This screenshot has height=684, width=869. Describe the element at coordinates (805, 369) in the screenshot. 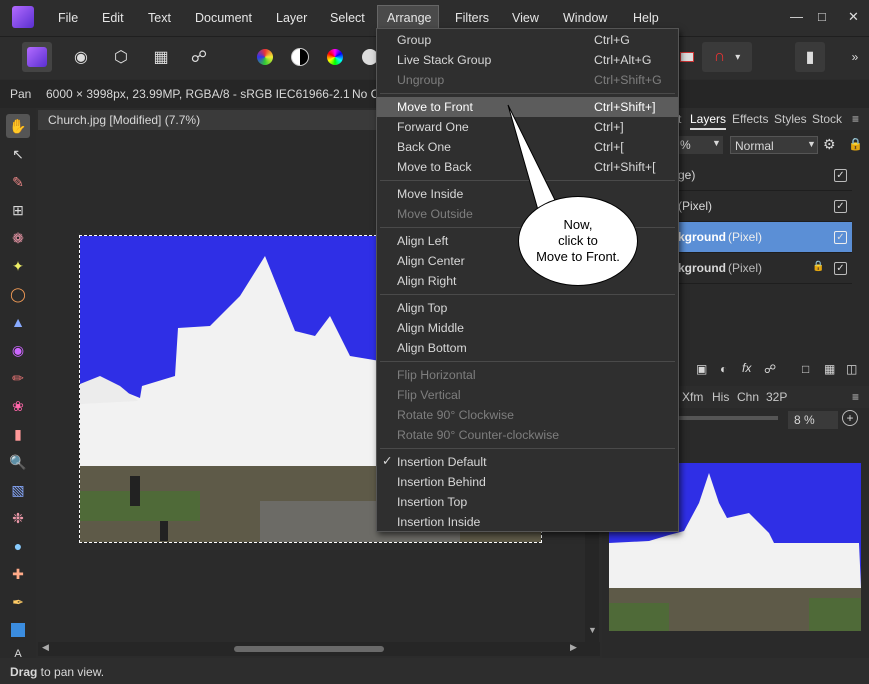

I see `folder-icon: □` at that location.